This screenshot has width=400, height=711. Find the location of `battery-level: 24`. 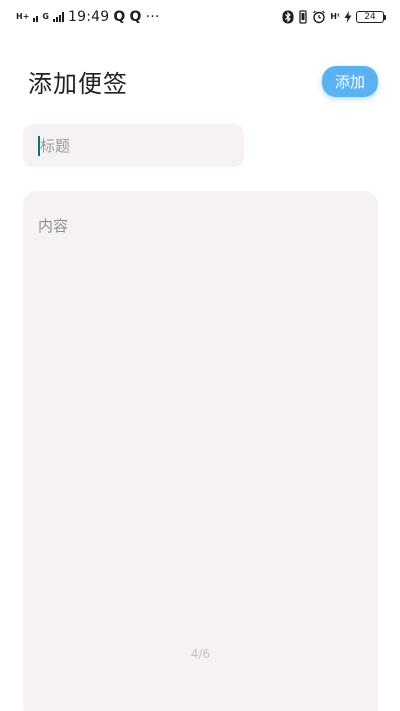

battery-level: 24 is located at coordinates (370, 16).